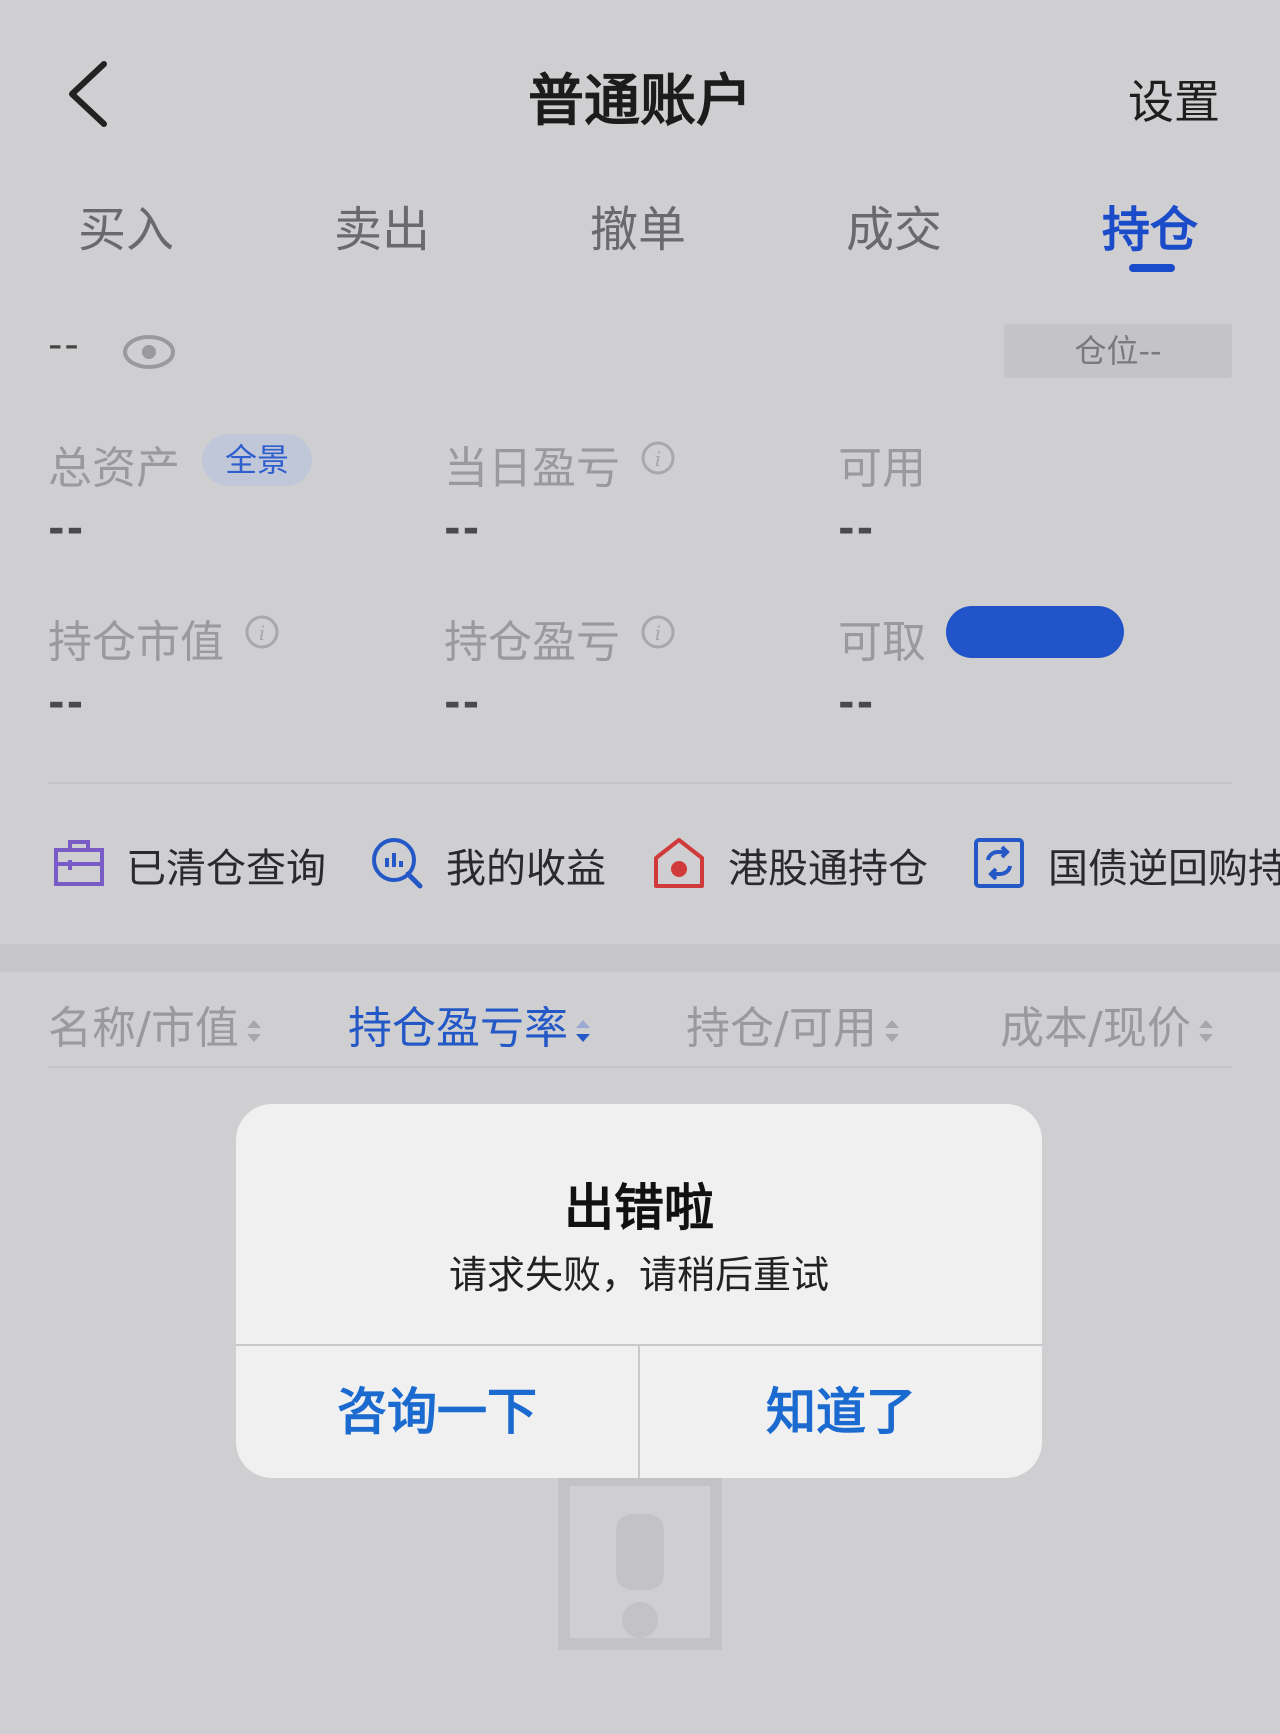 The height and width of the screenshot is (1734, 1280). Describe the element at coordinates (532, 642) in the screenshot. I see `stat-label-holding-pnl: 持仓盈亏` at that location.